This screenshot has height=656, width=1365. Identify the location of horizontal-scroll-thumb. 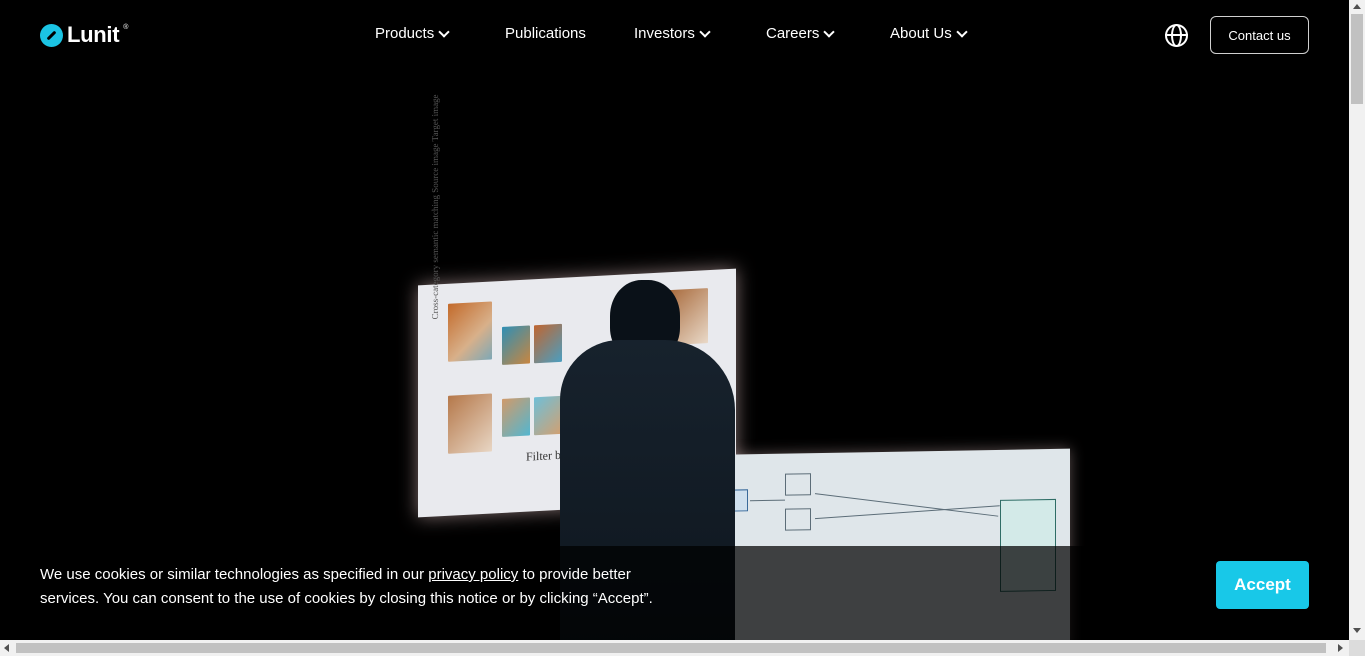
(671, 648).